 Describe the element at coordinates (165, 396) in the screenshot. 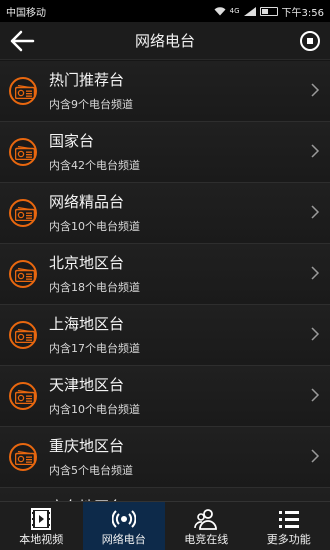

I see `station-list-item: 天津地区台内含10个电台频道` at that location.